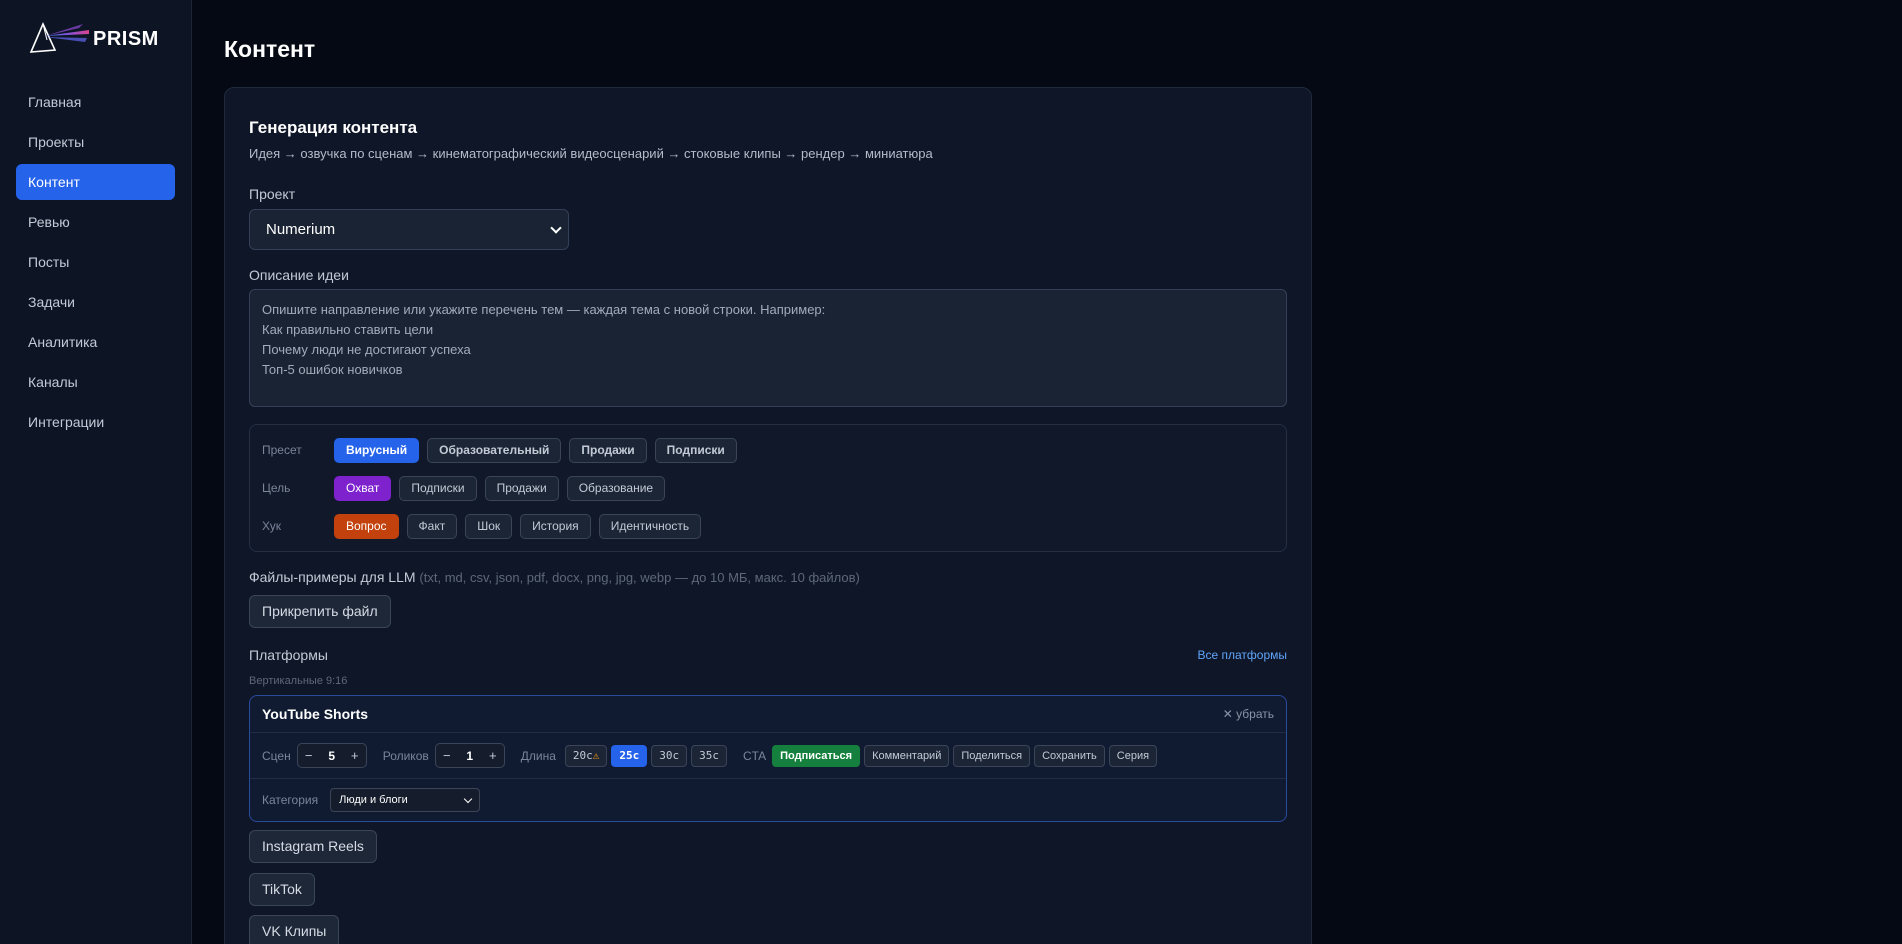 Image resolution: width=1902 pixels, height=944 pixels. Describe the element at coordinates (271, 526) in the screenshot. I see `hook-label: Хук` at that location.